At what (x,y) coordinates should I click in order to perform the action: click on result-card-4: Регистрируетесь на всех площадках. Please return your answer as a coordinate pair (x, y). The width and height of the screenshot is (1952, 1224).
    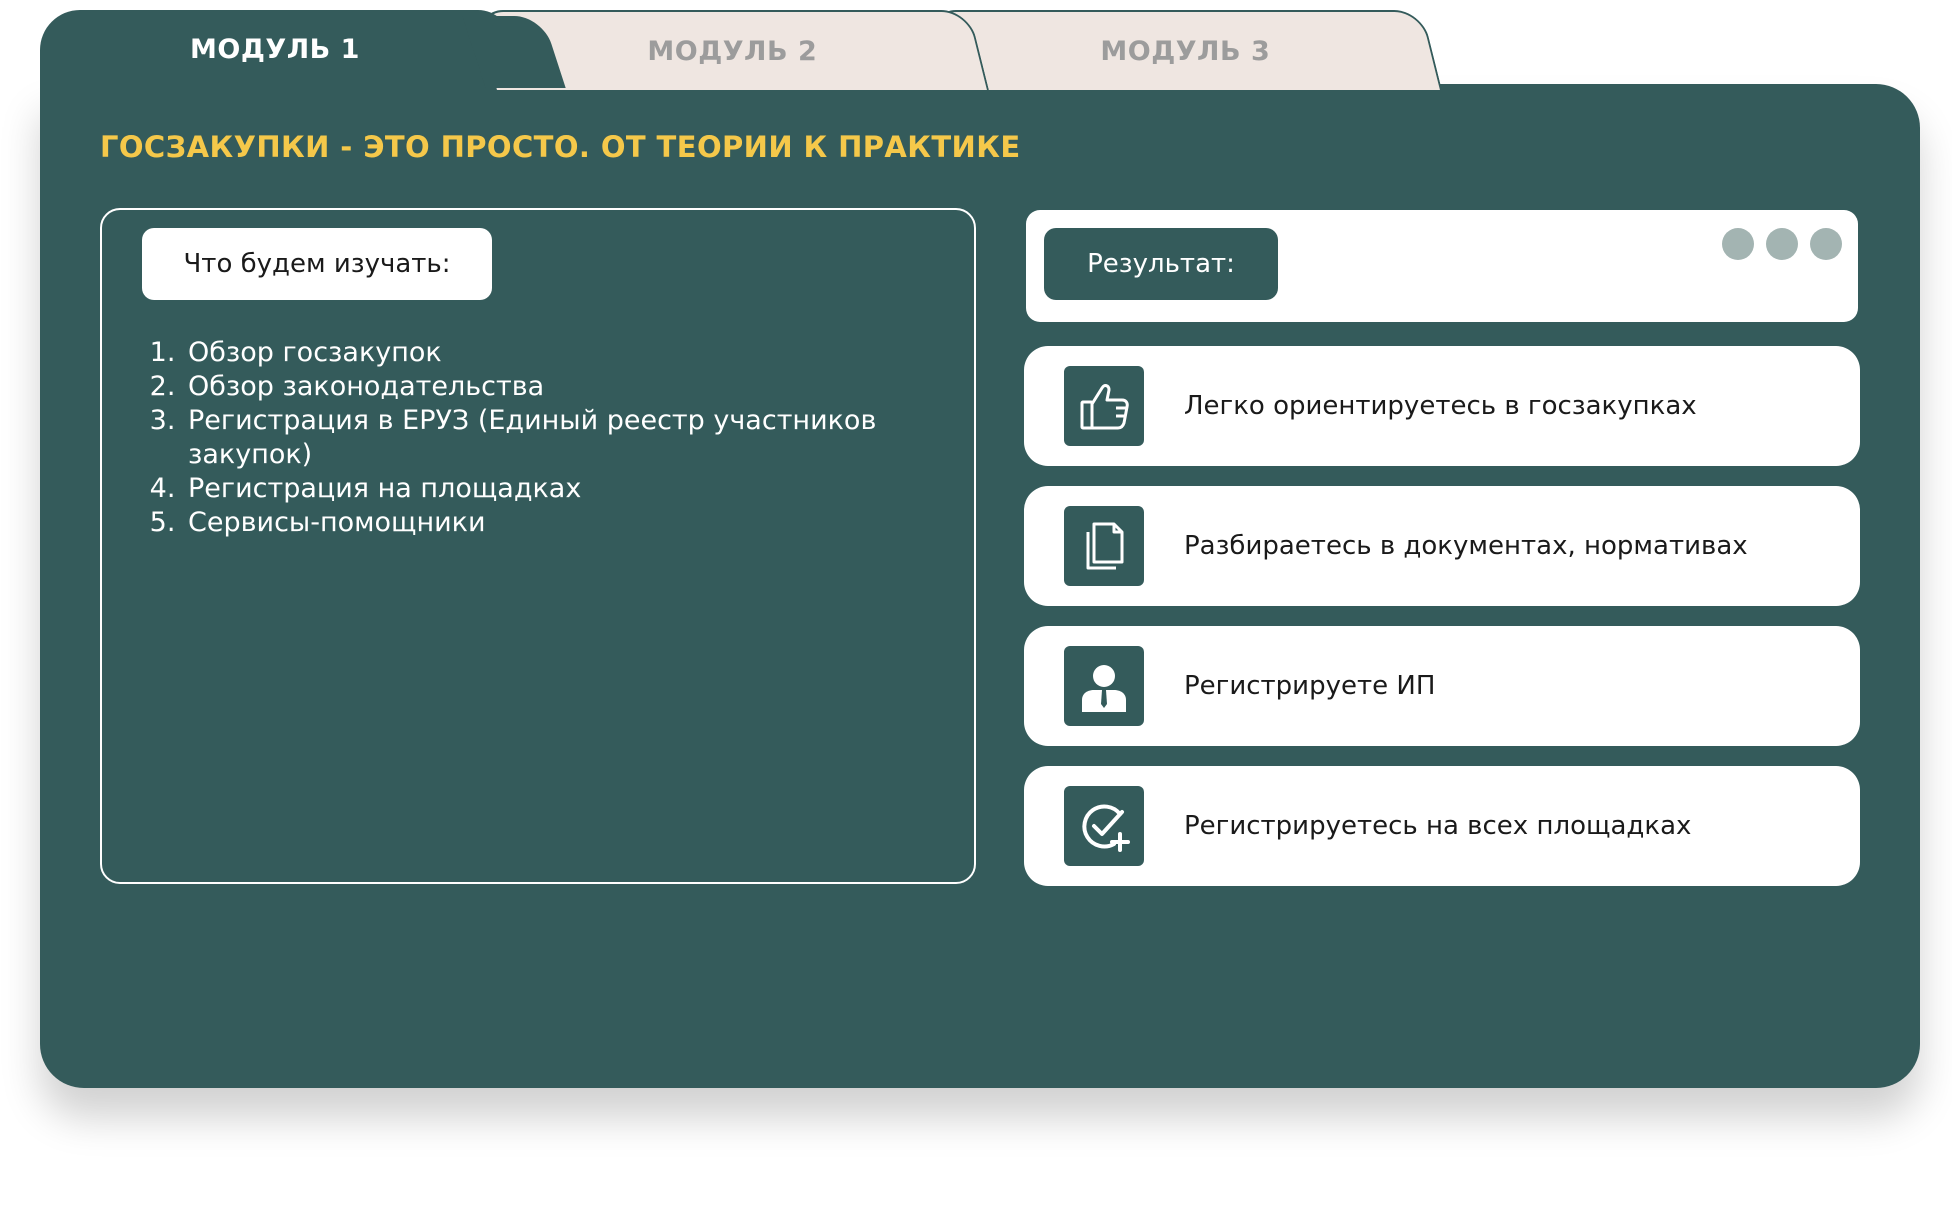
    Looking at the image, I should click on (1442, 826).